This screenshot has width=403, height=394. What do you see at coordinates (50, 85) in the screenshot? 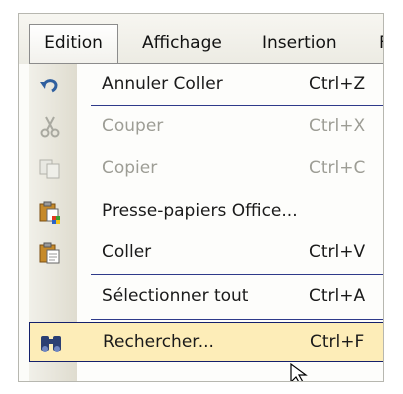
I see `undo-icon` at bounding box center [50, 85].